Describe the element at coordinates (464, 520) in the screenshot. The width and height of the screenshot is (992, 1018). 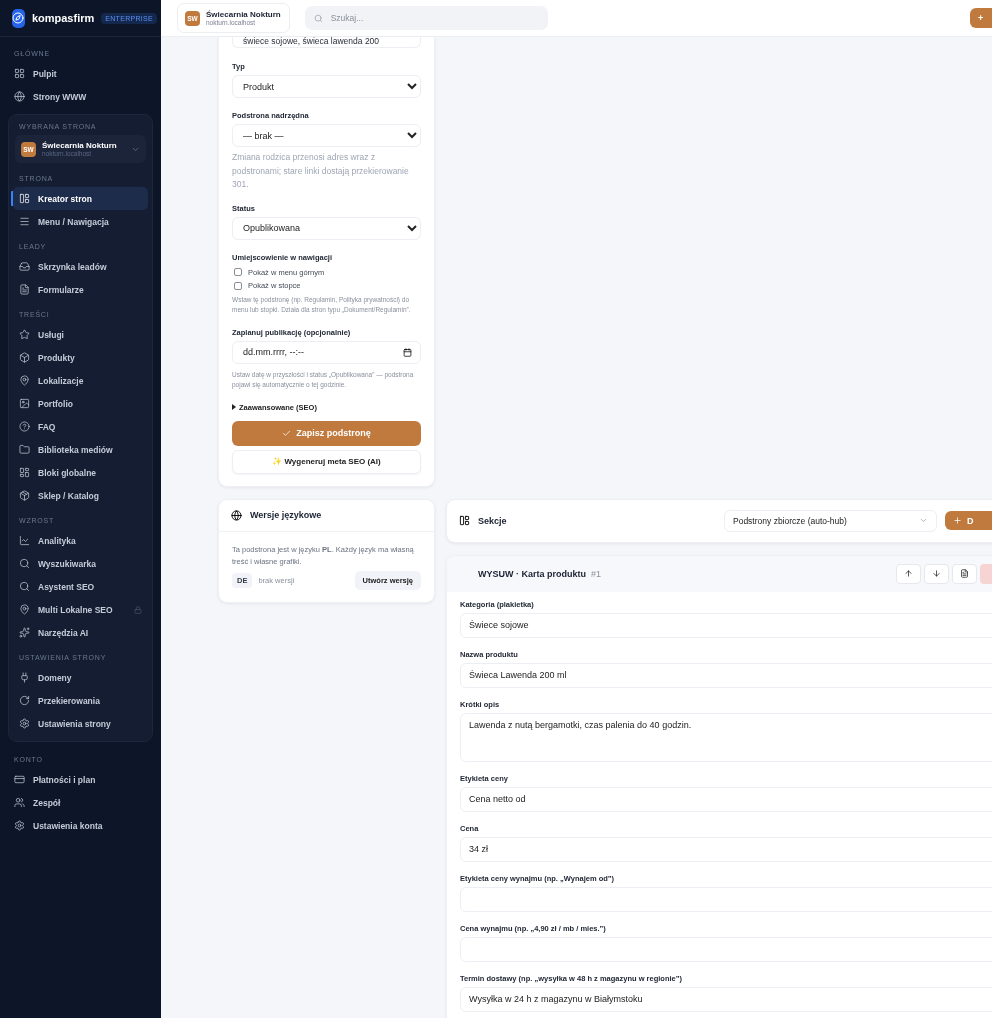
I see `layout-icon` at that location.